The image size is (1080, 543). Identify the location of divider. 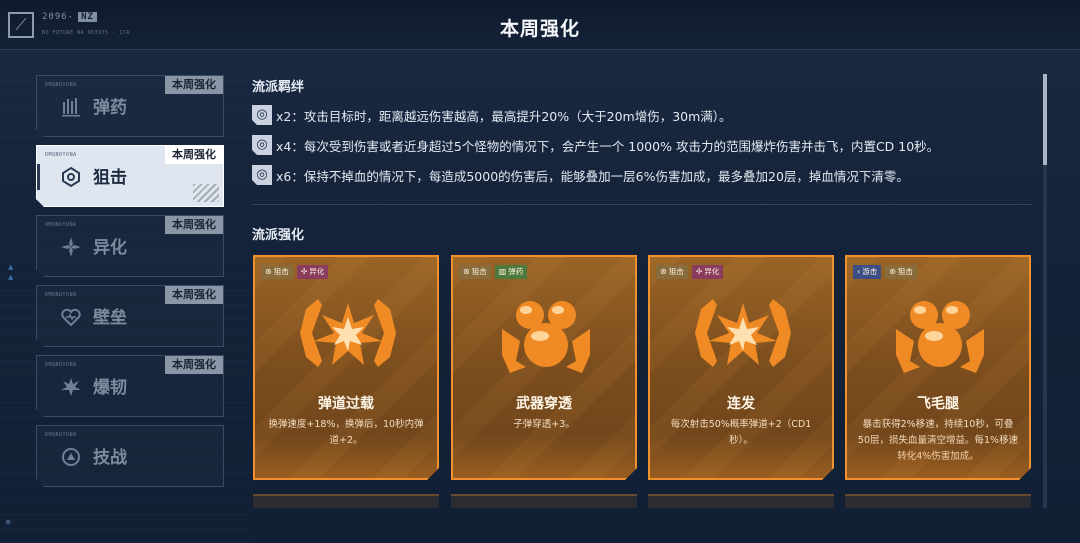
(642, 204).